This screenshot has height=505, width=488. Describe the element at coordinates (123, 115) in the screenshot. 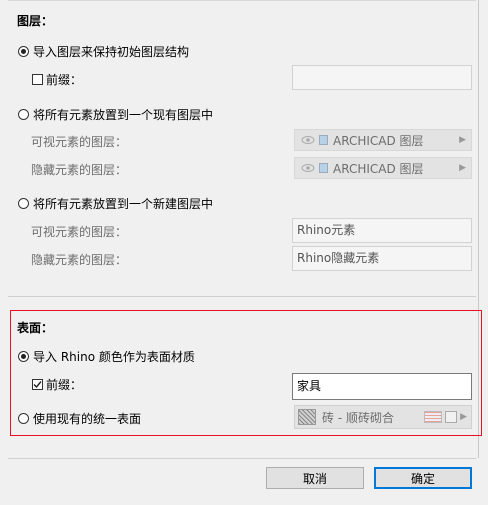

I see `radio-existing-layer-label: 将所有元素放置到一个现有图层中` at that location.